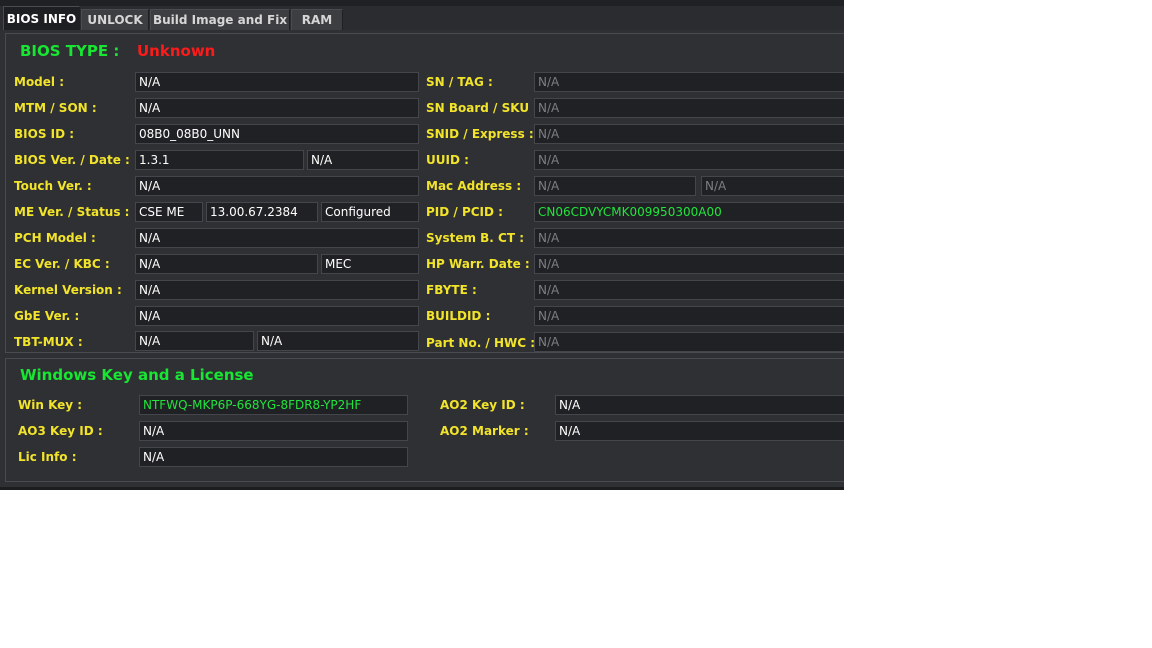 The height and width of the screenshot is (648, 1152). I want to click on me-status-field: Configured, so click(370, 212).